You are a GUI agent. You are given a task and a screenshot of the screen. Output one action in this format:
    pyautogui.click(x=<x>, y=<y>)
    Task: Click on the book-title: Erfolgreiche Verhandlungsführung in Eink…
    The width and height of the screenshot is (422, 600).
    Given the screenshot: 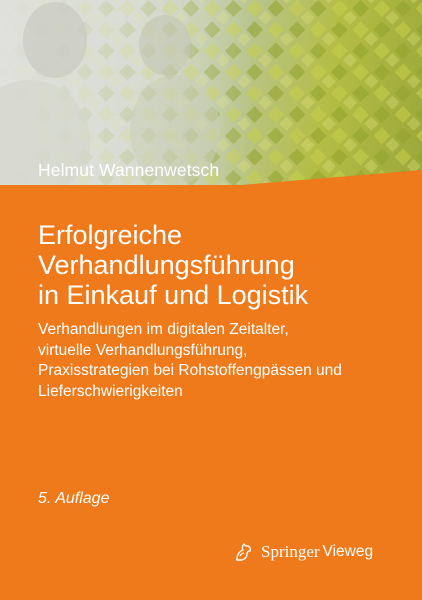 What is the action you would take?
    pyautogui.click(x=223, y=265)
    